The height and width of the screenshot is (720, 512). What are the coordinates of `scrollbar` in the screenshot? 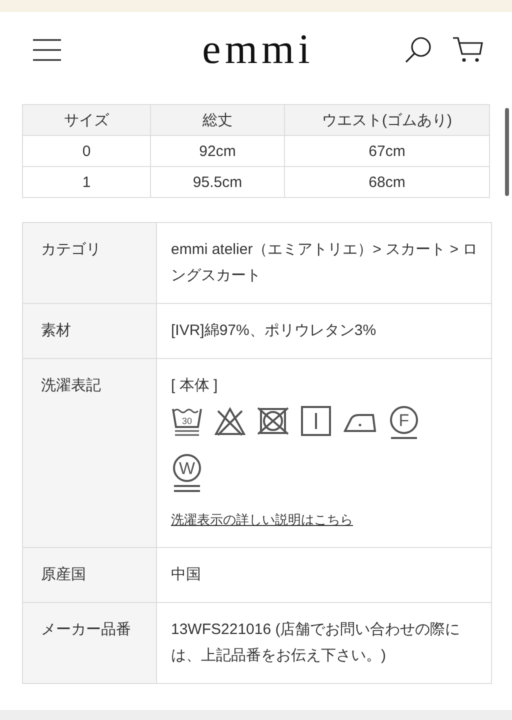 It's located at (507, 152).